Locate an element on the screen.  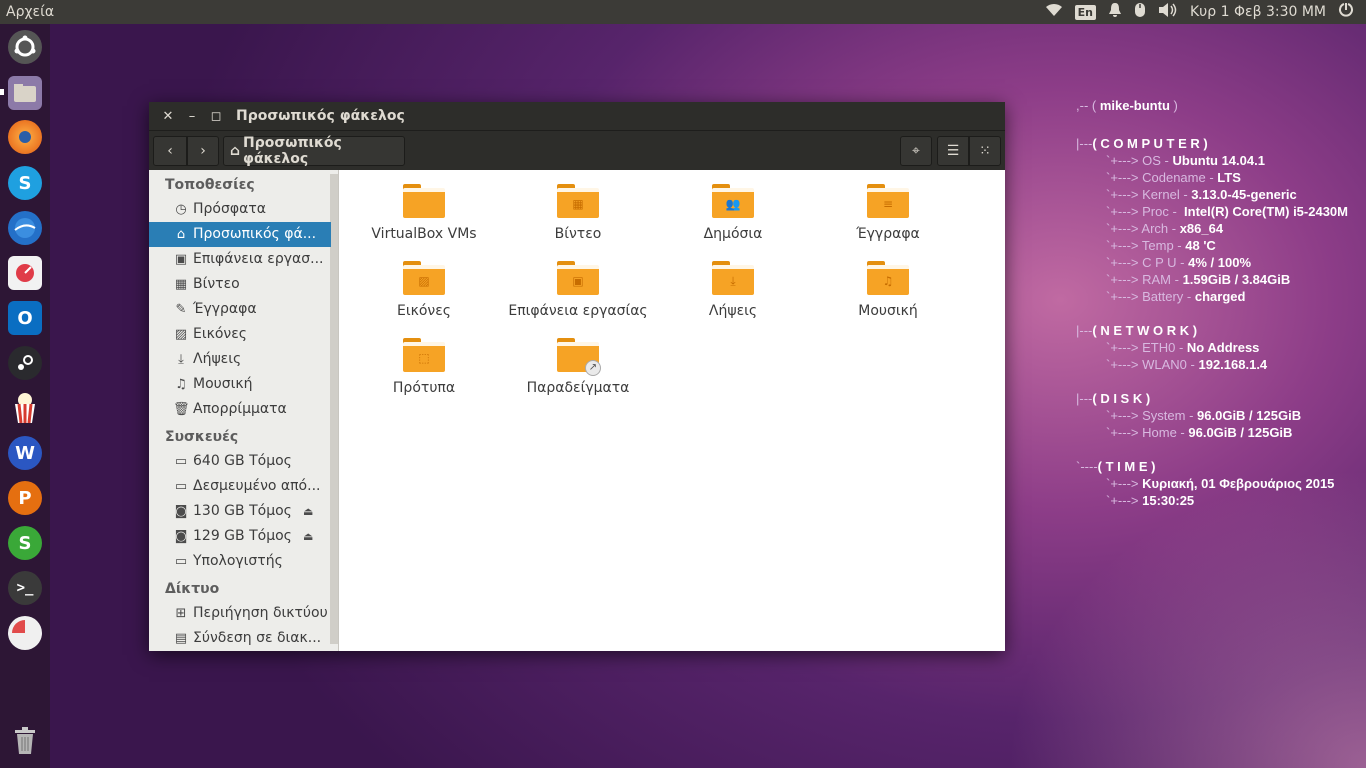
sidebar-item-places-5: ▨ Εικόνες is located at coordinates (238, 334).